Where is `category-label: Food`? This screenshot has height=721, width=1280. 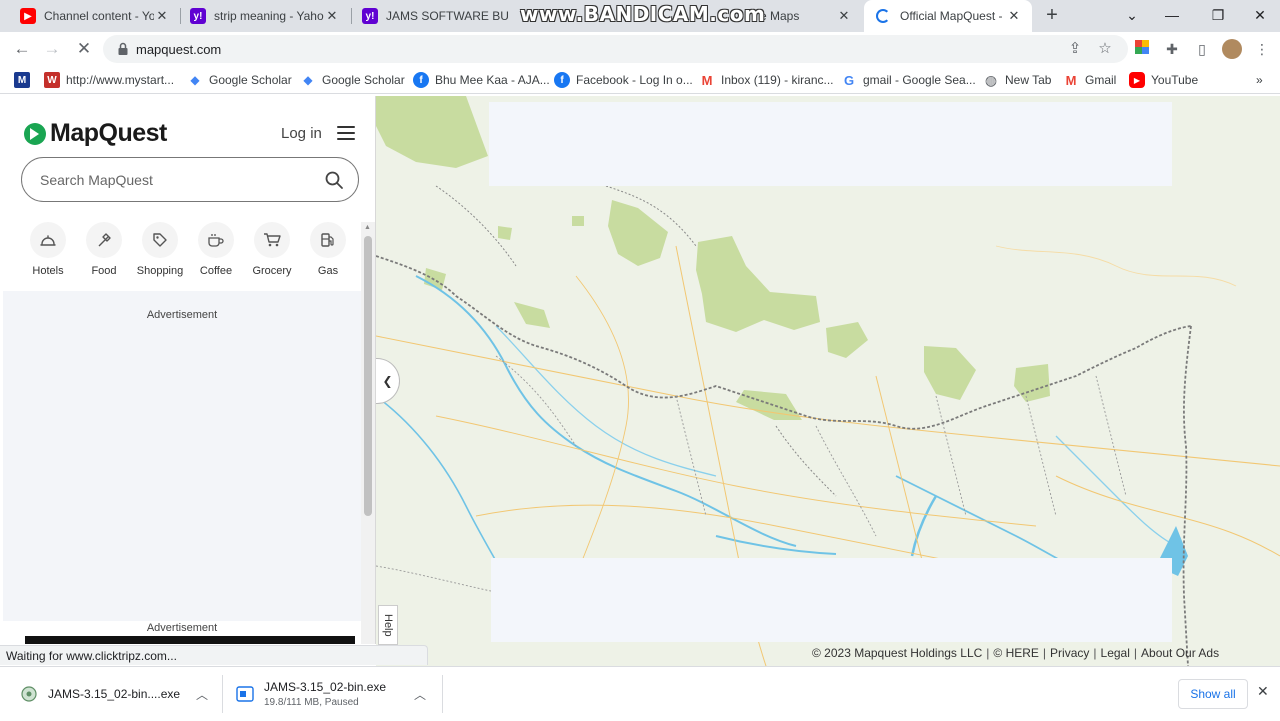
category-label: Food is located at coordinates (104, 271).